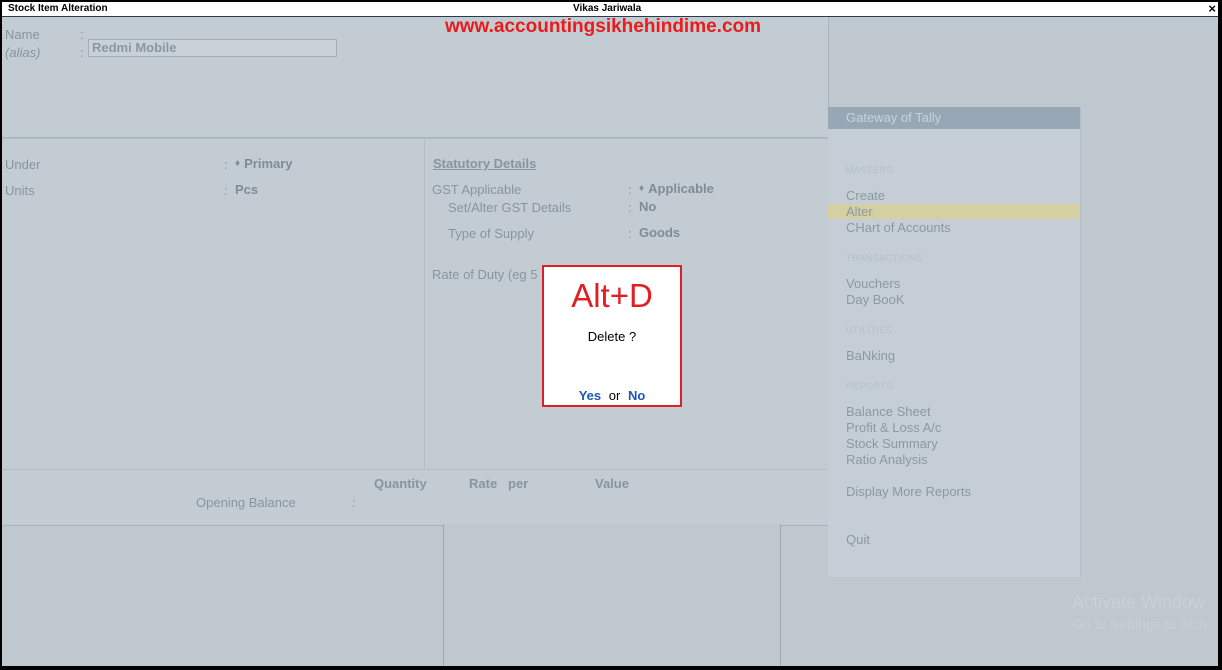 This screenshot has height=670, width=1222. What do you see at coordinates (865, 195) in the screenshot?
I see `gateway-create: Create` at bounding box center [865, 195].